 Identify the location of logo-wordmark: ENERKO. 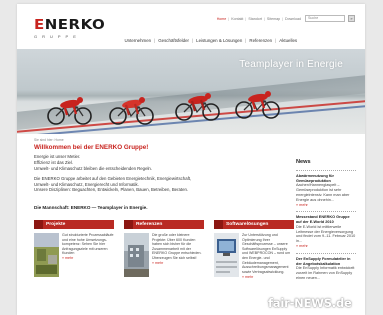
(69, 25).